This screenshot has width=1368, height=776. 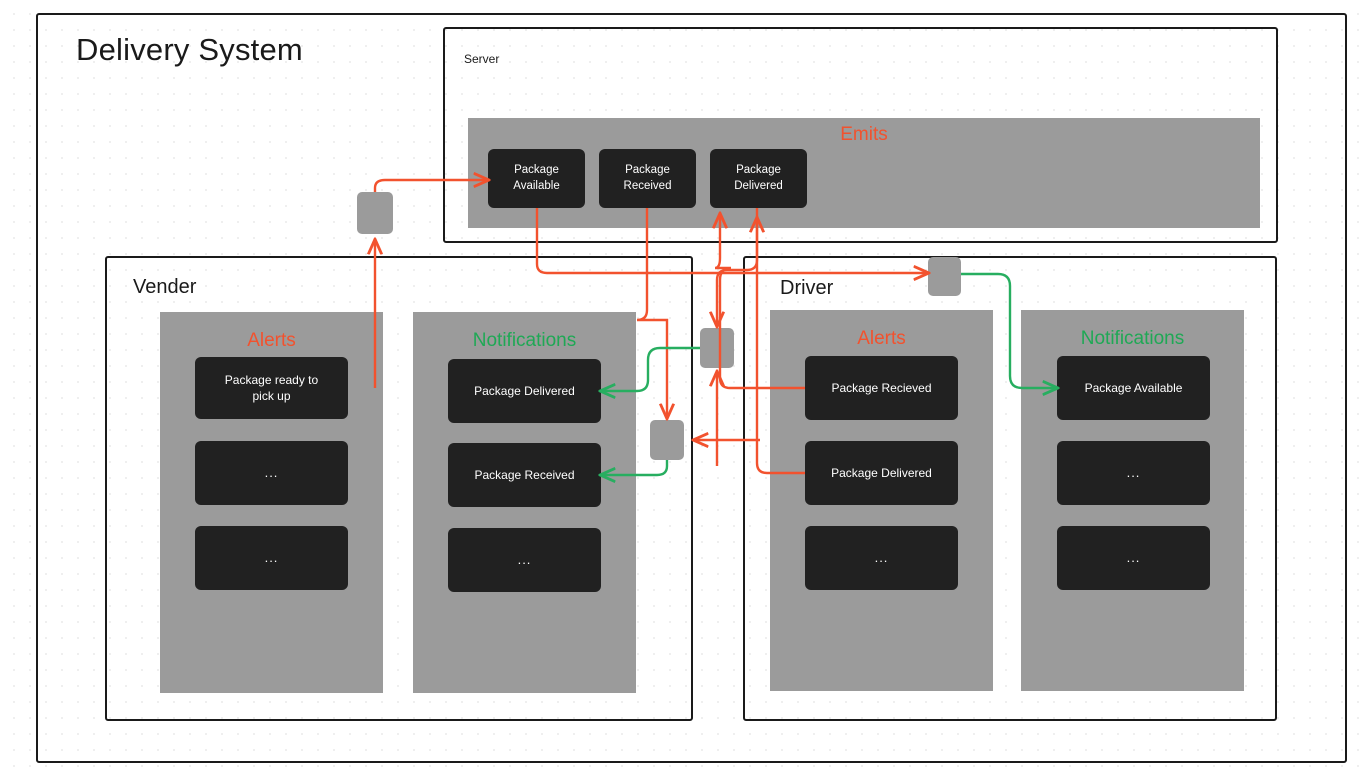 What do you see at coordinates (758, 185) in the screenshot?
I see `card-line-2: Delivered` at bounding box center [758, 185].